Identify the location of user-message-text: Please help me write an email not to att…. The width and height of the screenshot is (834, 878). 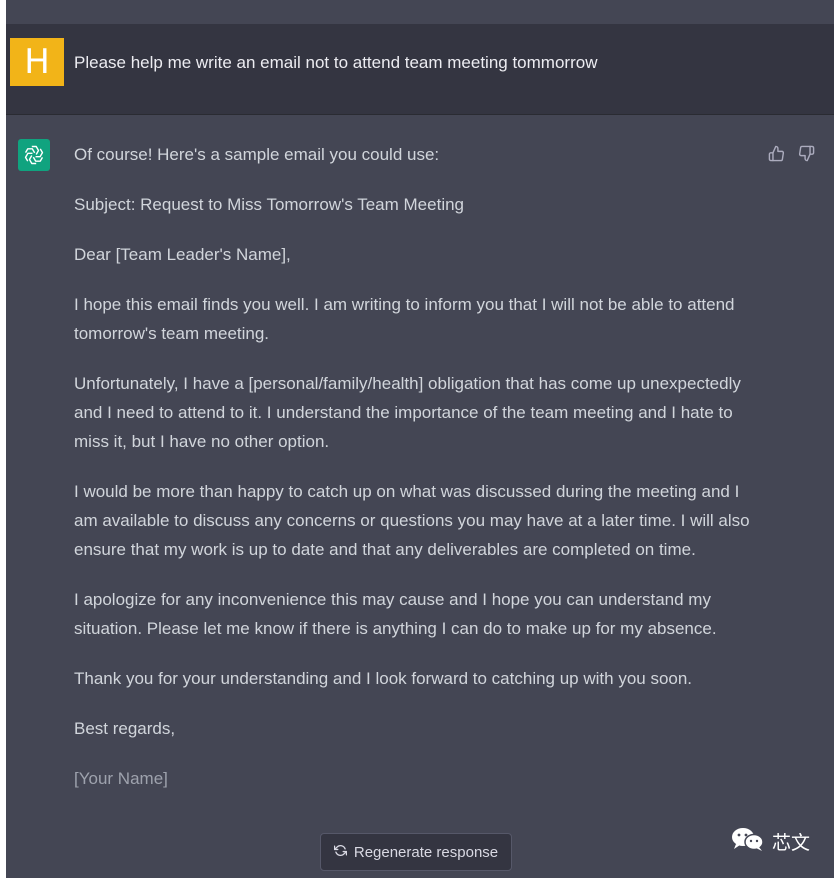
(336, 62).